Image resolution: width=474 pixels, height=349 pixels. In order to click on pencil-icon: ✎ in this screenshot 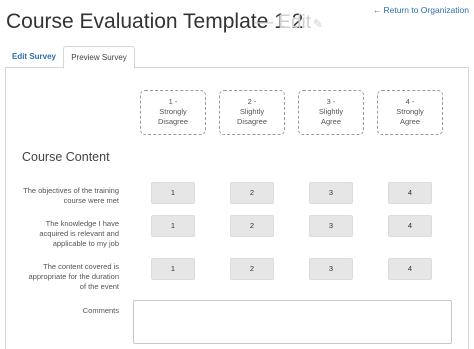, I will do `click(318, 24)`.